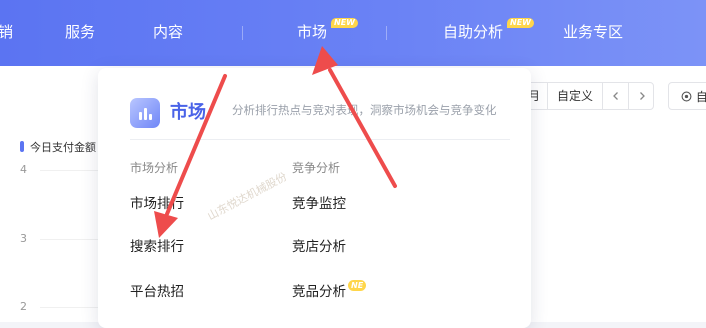  What do you see at coordinates (80, 32) in the screenshot?
I see `nav-item-service: 服务` at bounding box center [80, 32].